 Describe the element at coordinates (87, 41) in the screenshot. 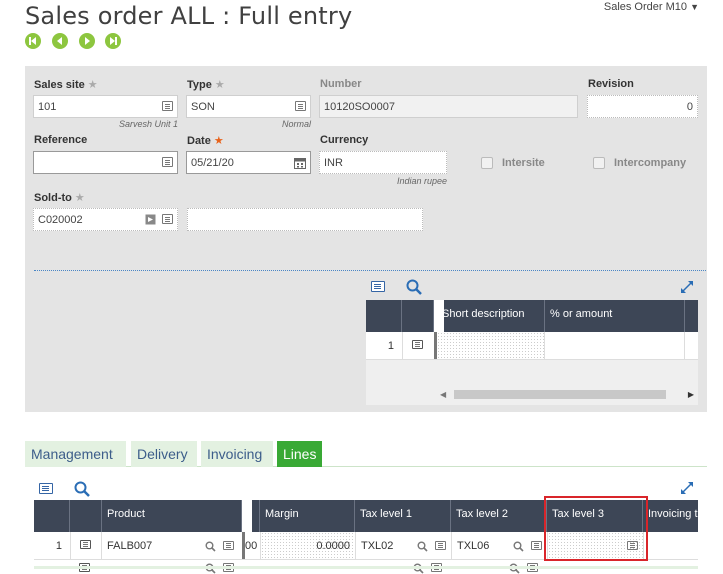

I see `next-record-icon` at that location.